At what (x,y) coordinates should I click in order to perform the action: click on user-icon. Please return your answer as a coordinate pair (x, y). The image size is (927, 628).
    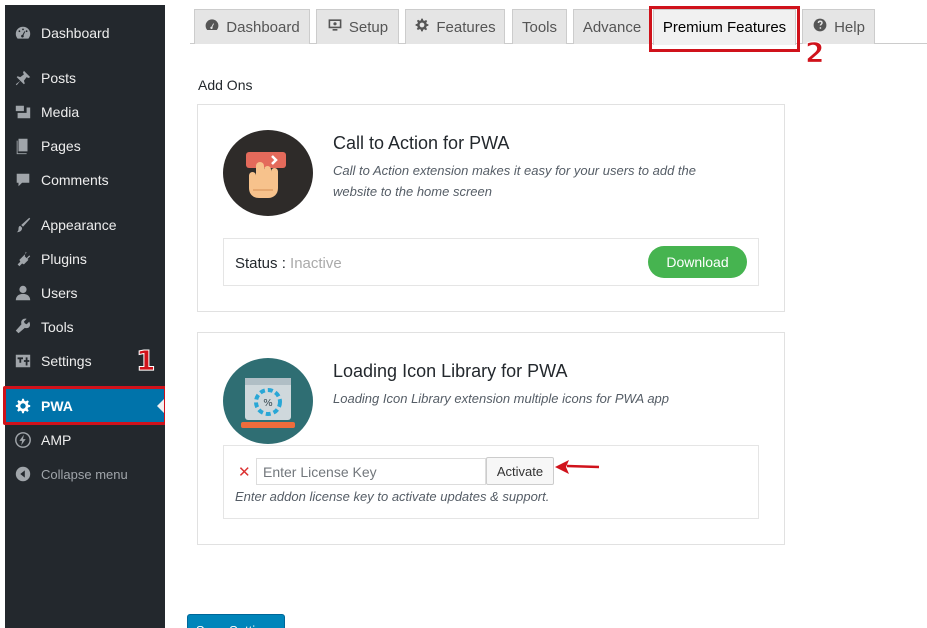
    Looking at the image, I should click on (23, 293).